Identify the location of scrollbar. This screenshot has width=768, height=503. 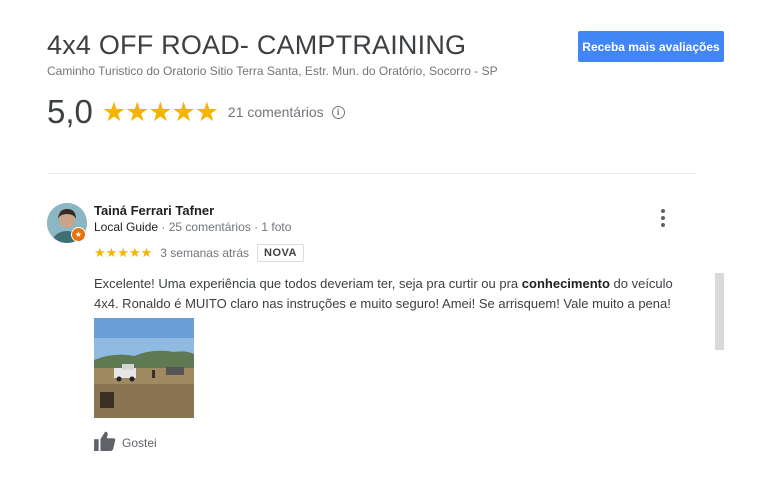
(719, 311).